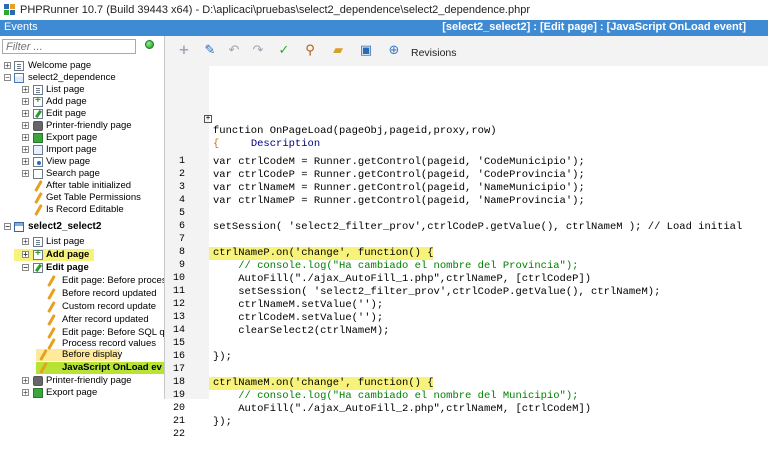 This screenshot has width=768, height=462. Describe the element at coordinates (38, 138) in the screenshot. I see `export-icon` at that location.